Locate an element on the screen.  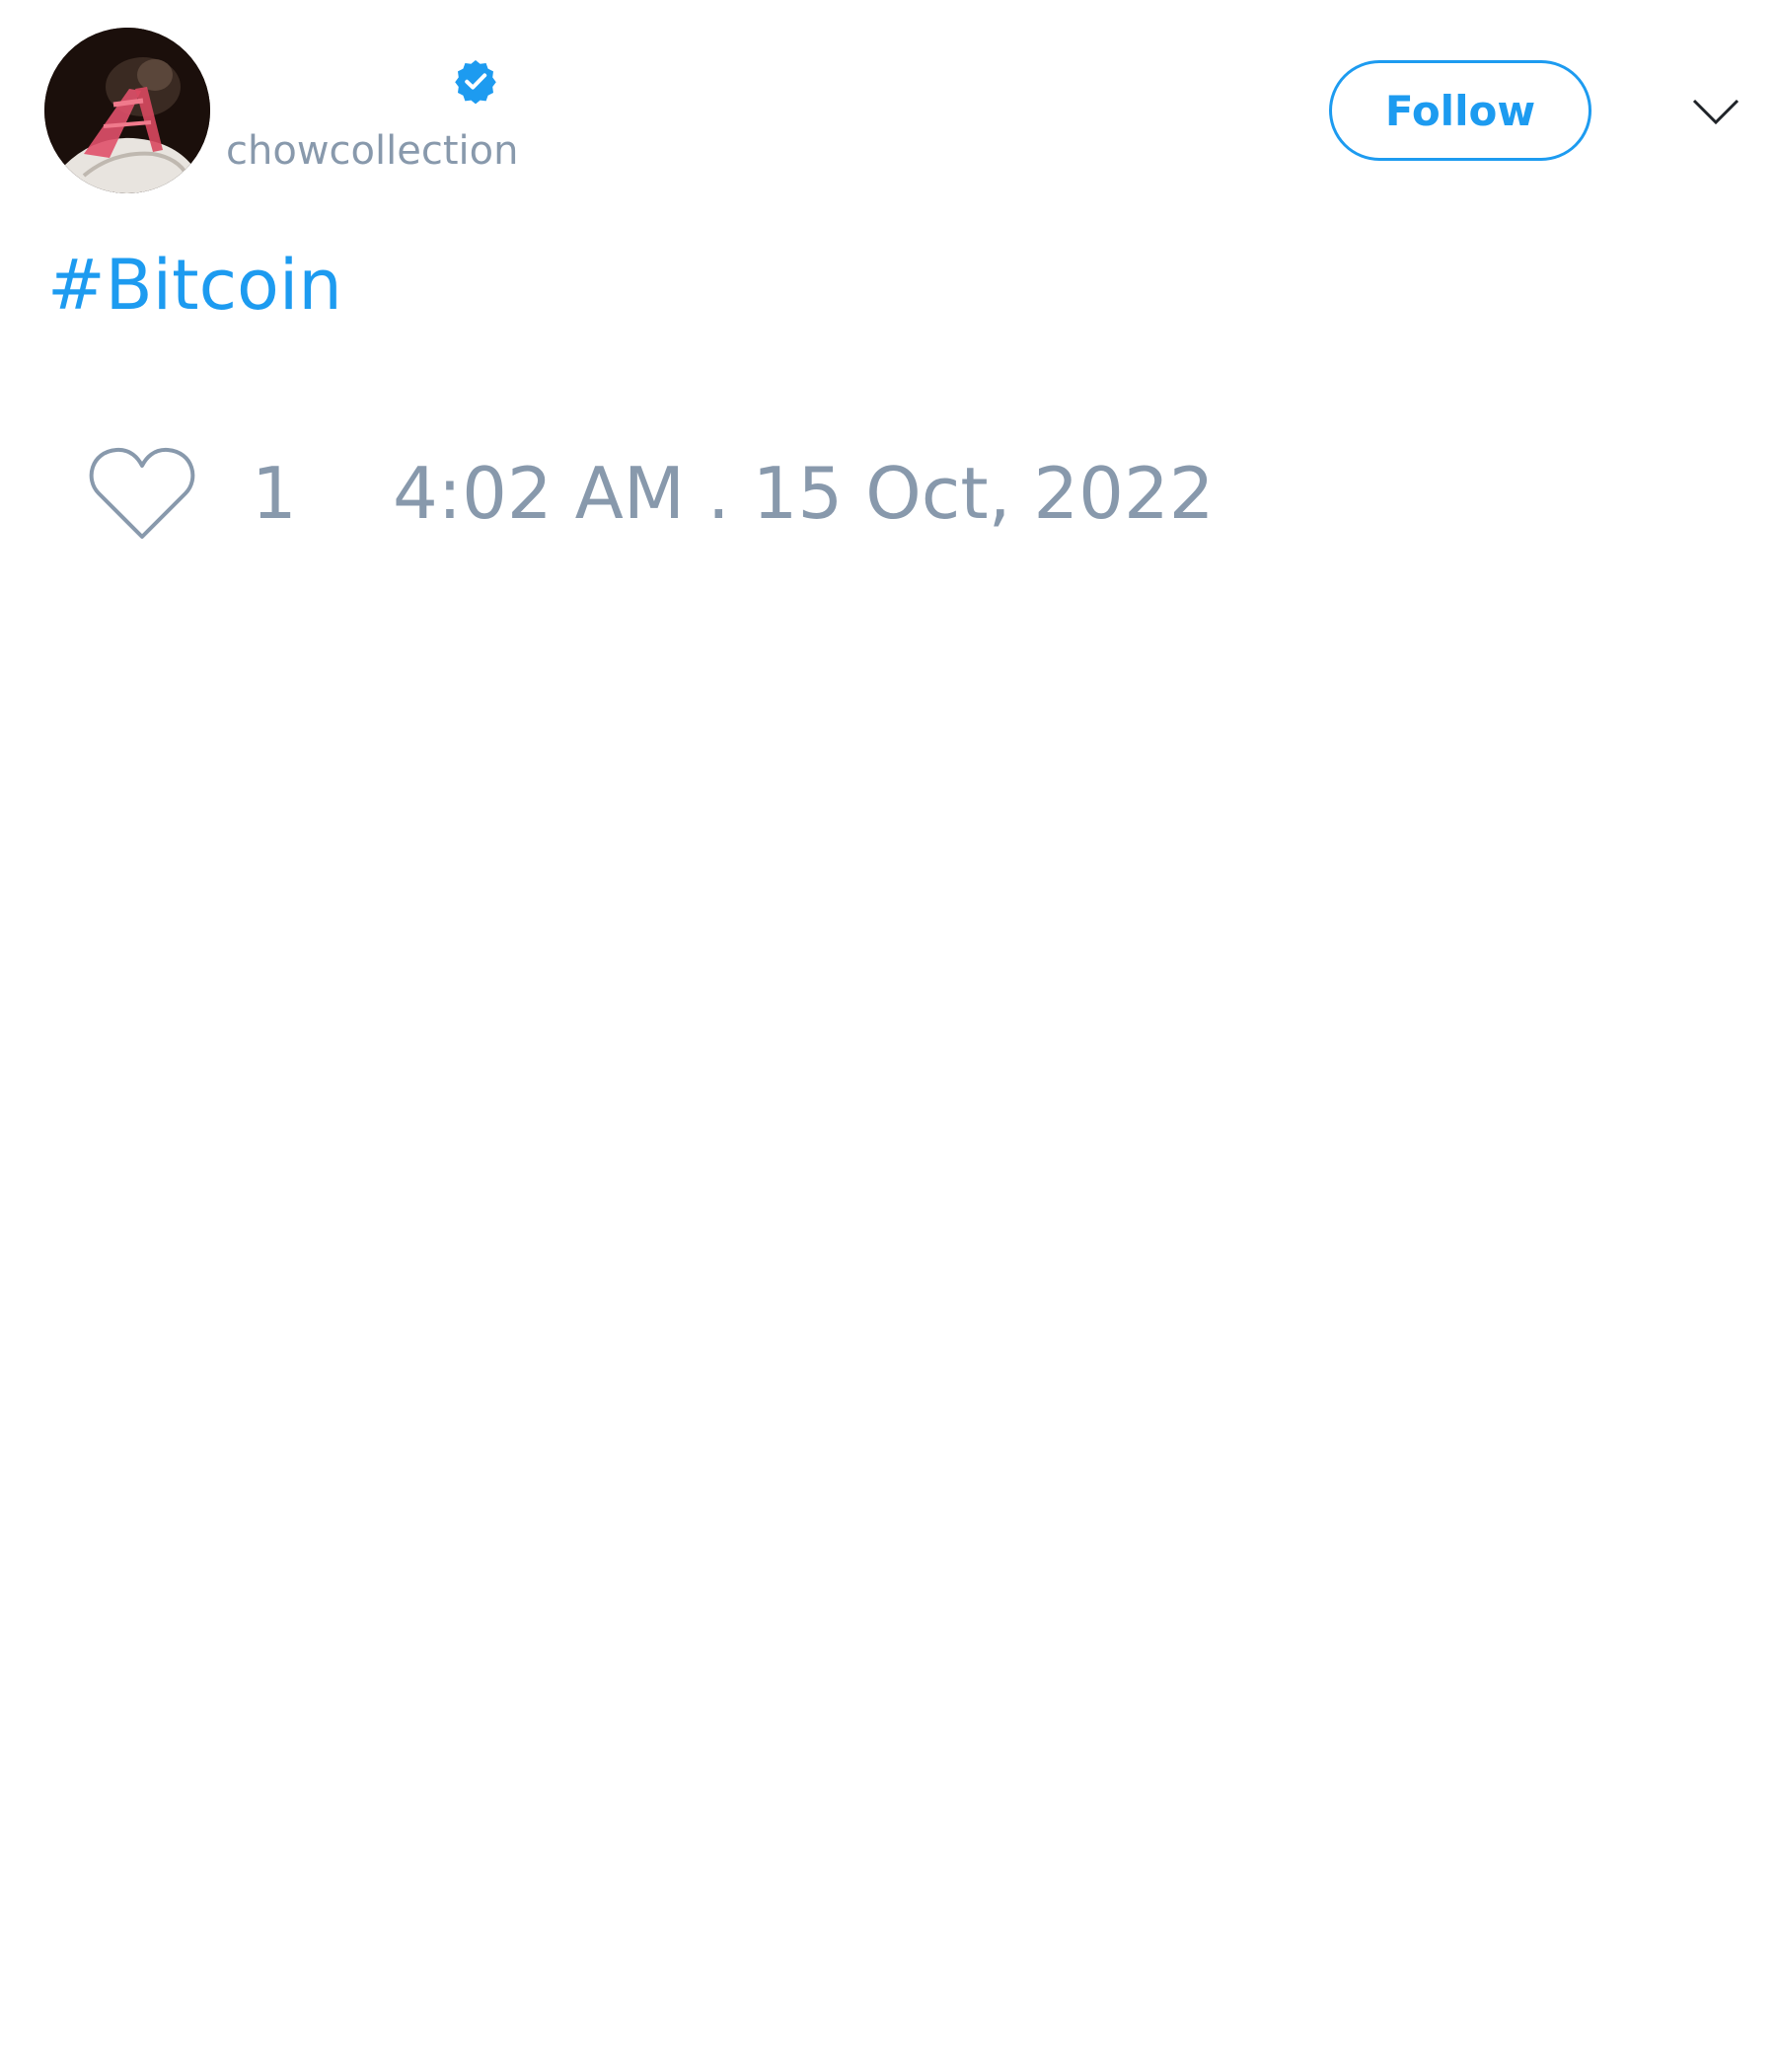
avatar is located at coordinates (127, 111).